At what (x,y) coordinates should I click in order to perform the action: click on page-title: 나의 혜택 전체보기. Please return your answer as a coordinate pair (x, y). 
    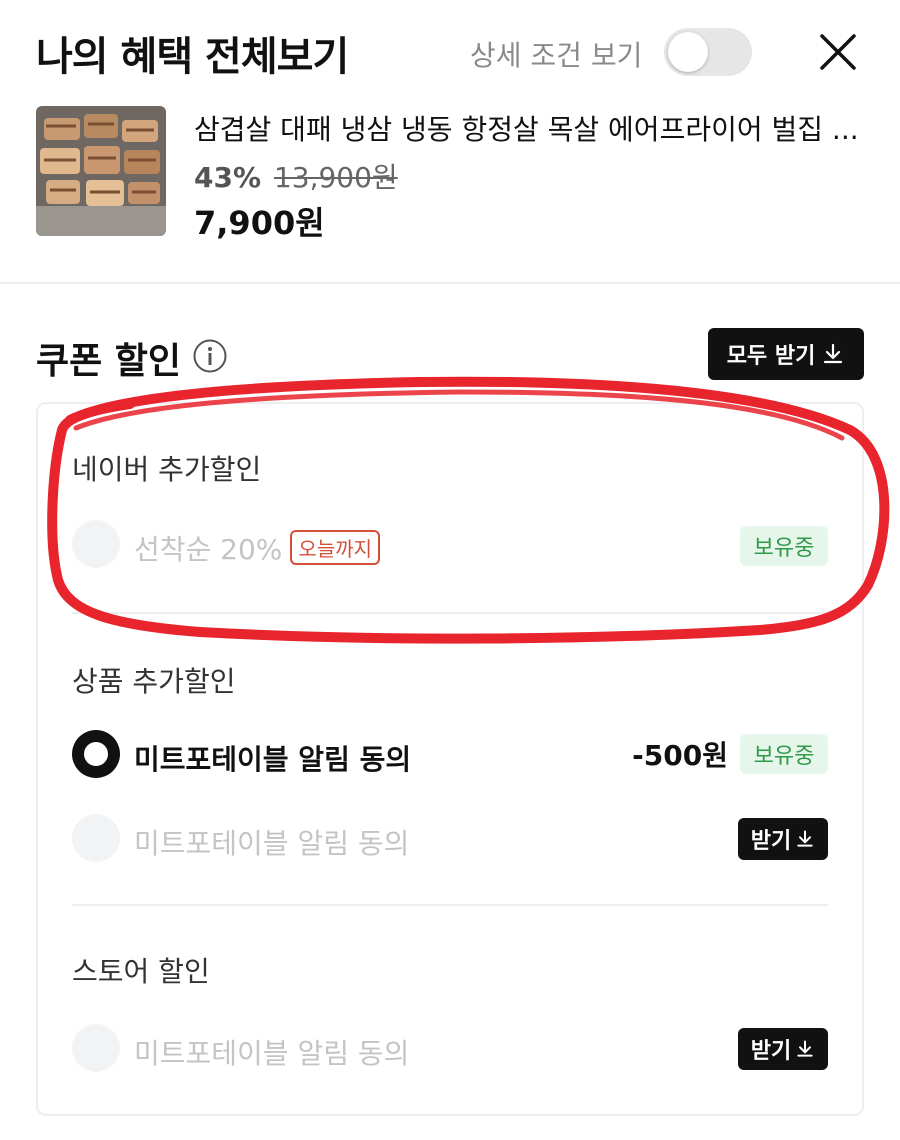
    Looking at the image, I should click on (192, 57).